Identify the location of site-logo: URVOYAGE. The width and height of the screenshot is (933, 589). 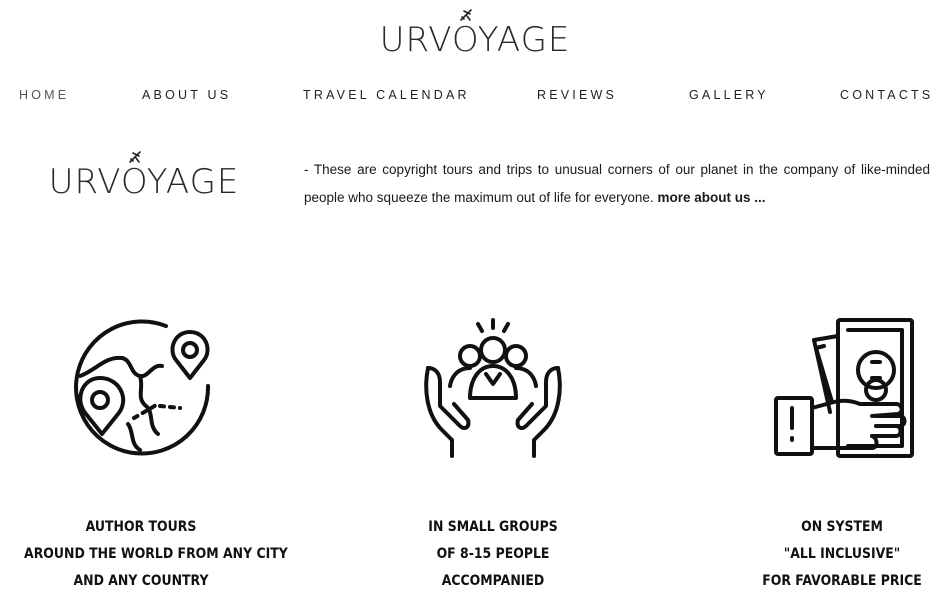
(475, 33).